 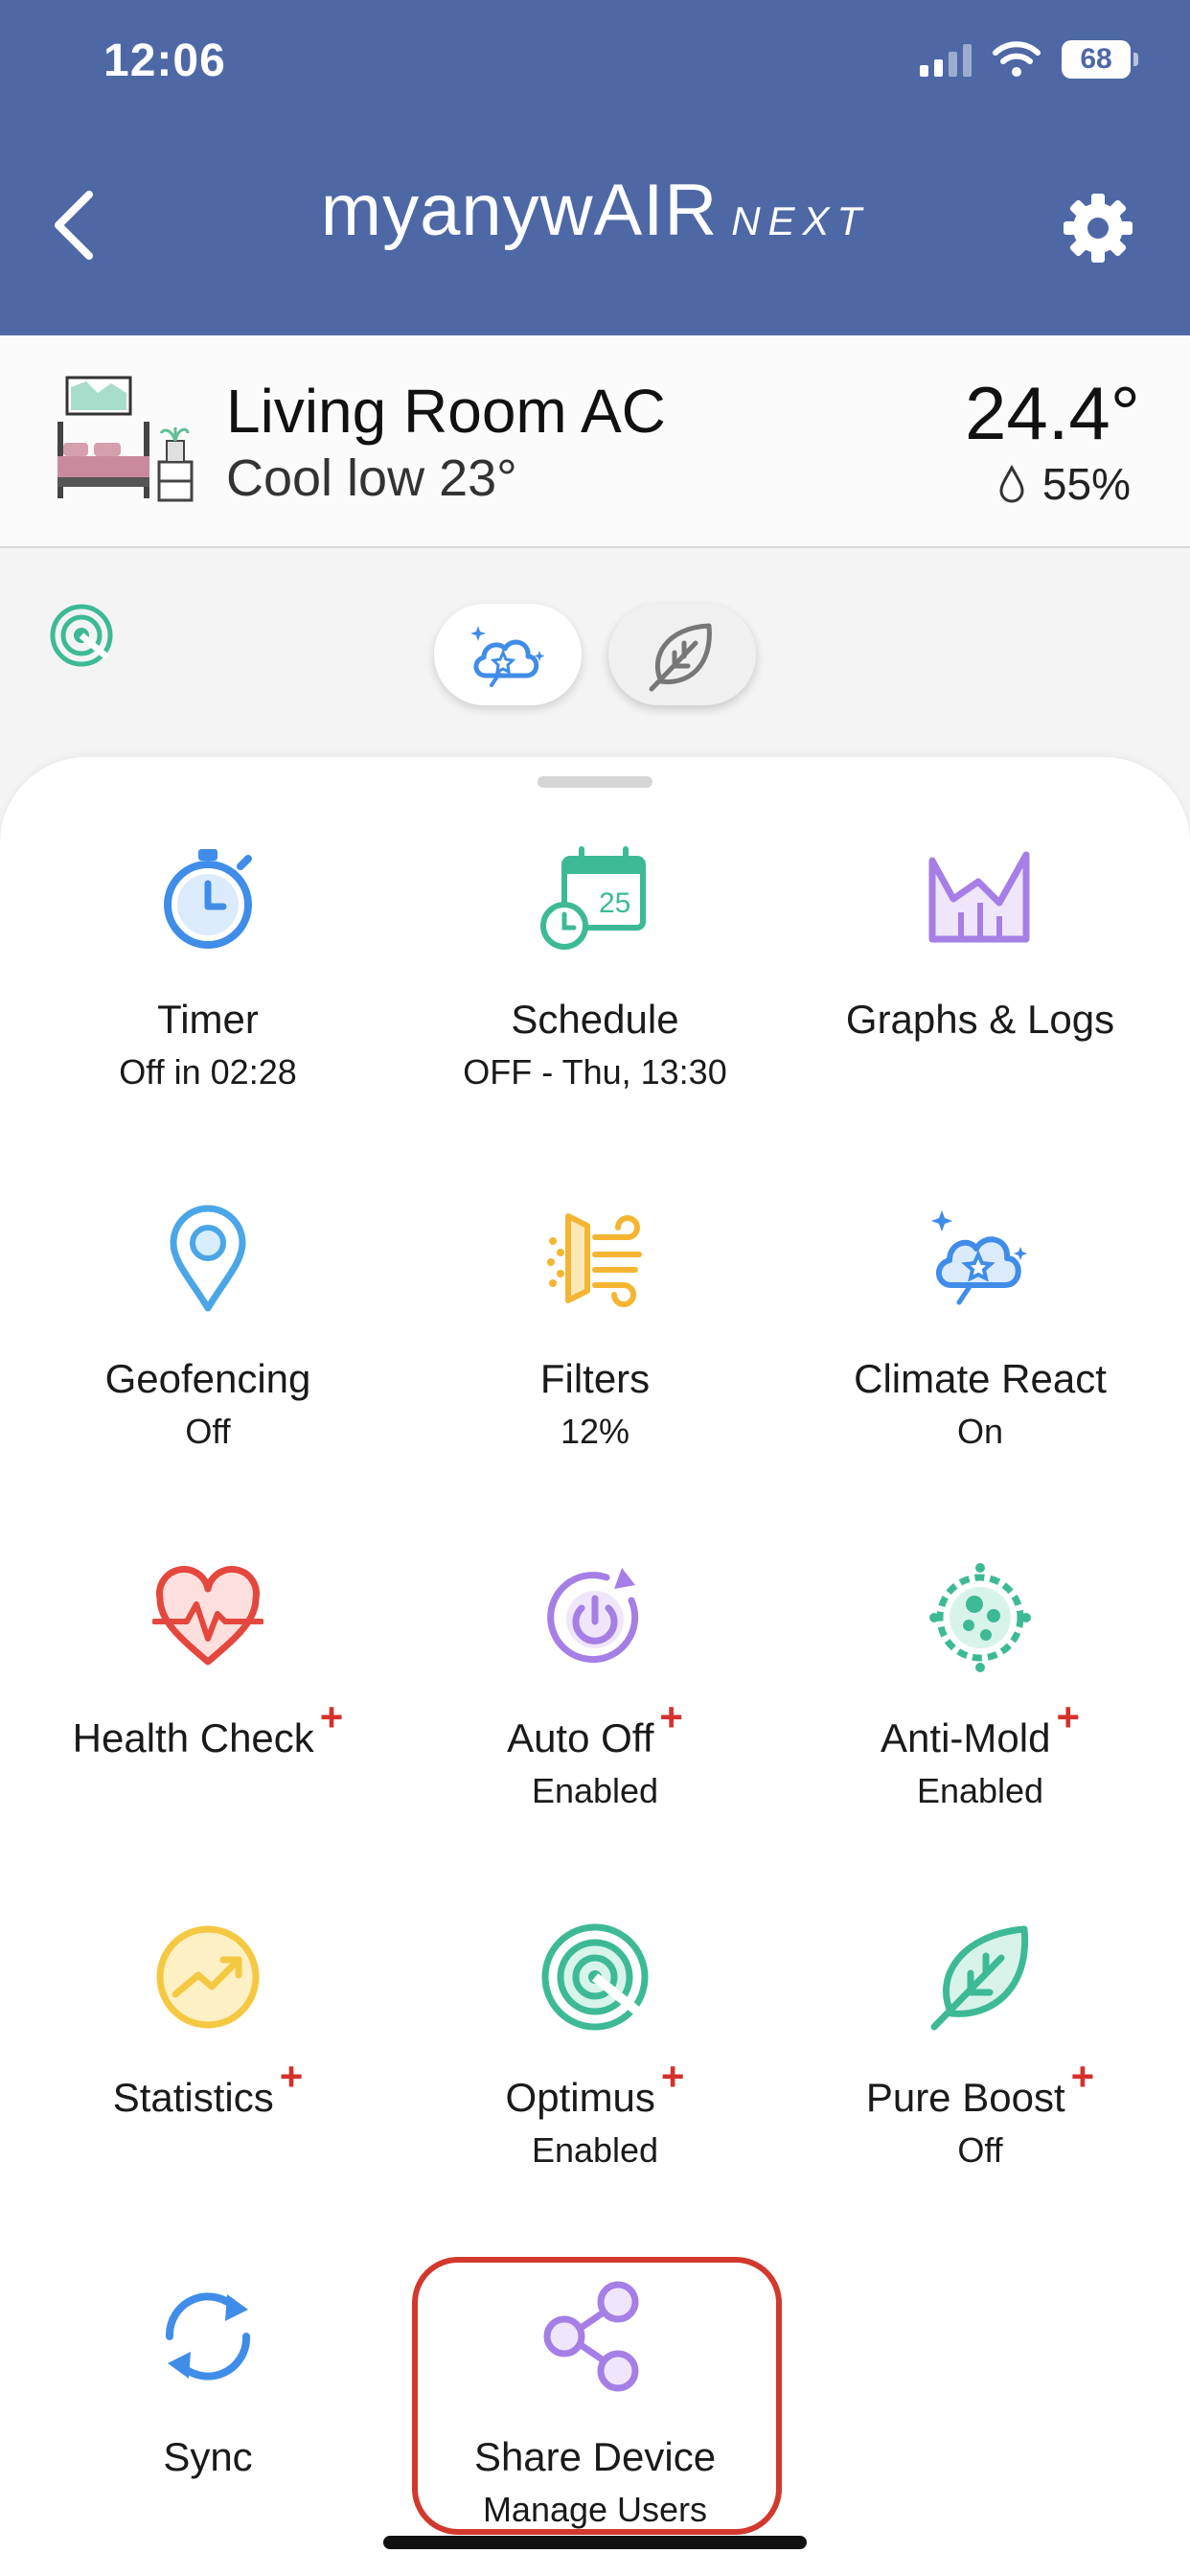 I want to click on tile-title: Health Check +, so click(x=207, y=1727).